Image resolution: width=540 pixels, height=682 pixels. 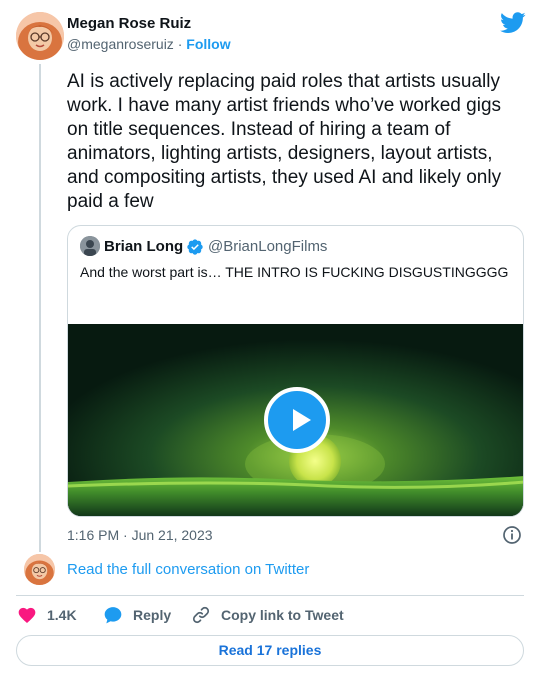 I want to click on twitter-bird-icon, so click(x=513, y=23).